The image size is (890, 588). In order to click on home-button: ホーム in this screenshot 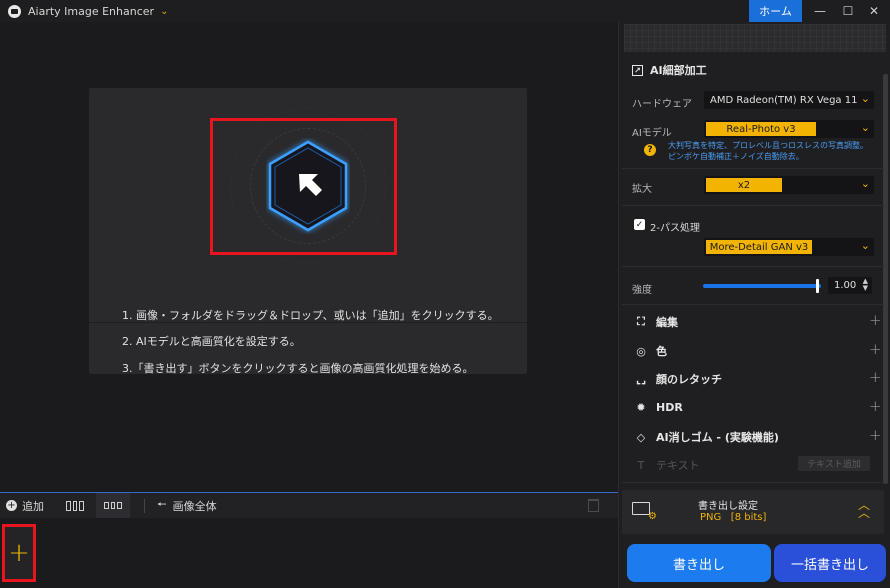, I will do `click(775, 11)`.